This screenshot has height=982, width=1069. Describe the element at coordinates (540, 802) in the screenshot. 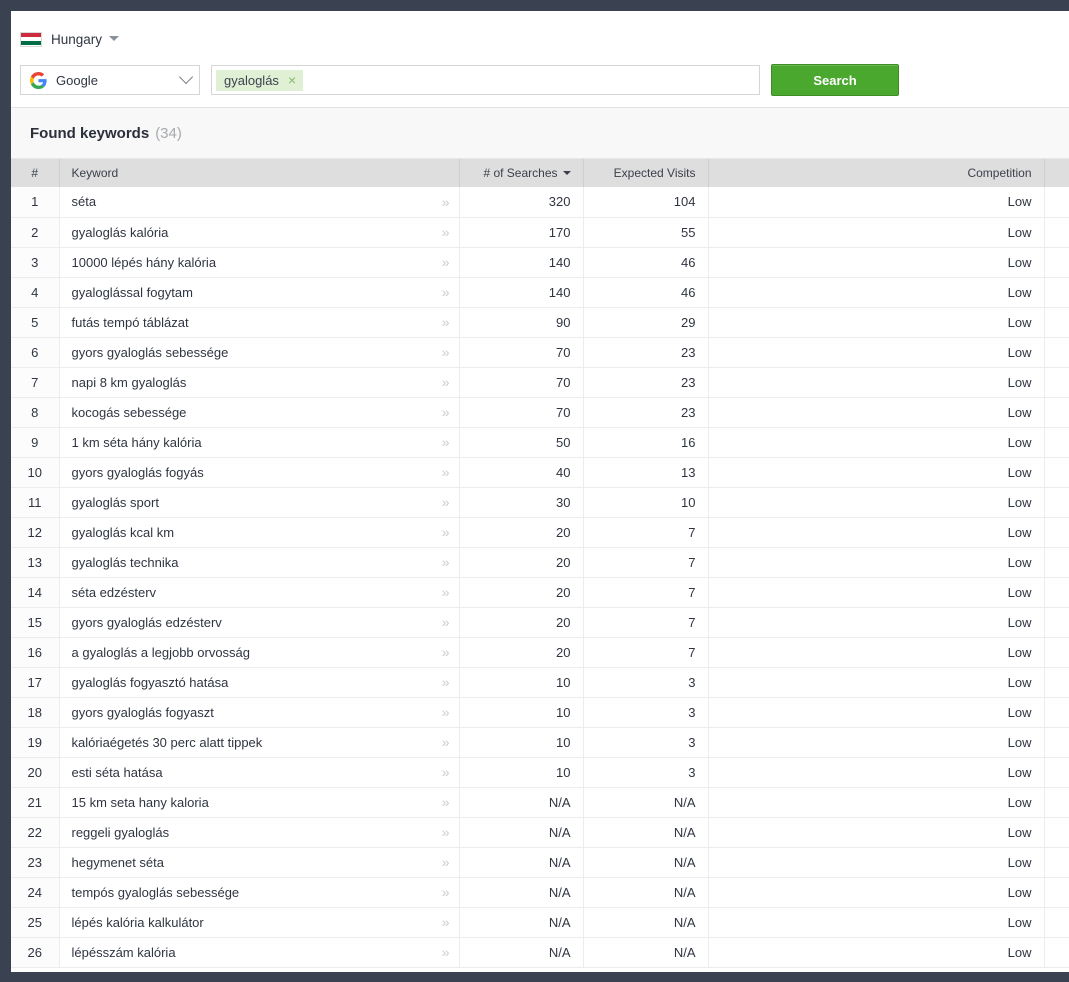

I see `table-row: 21 15 km seta hany kaloria» N/A N/A Low` at that location.